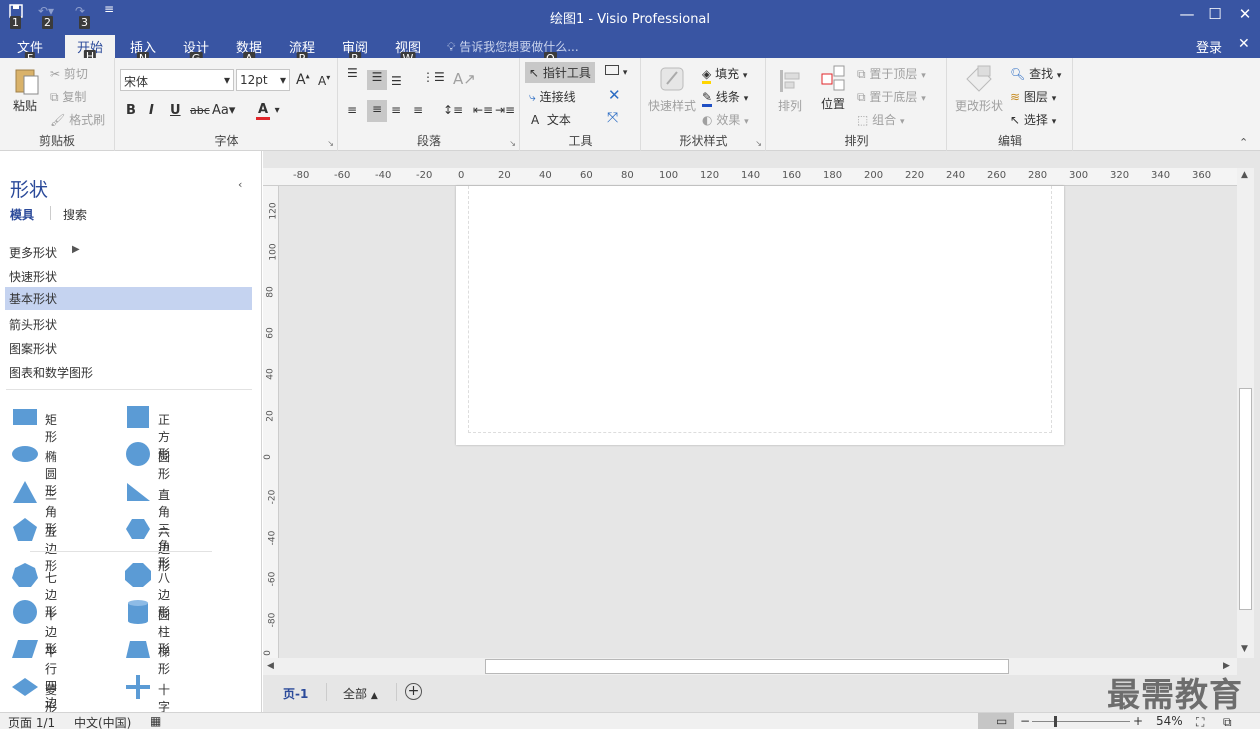  I want to click on page-count: 页面 1/1, so click(31, 721).